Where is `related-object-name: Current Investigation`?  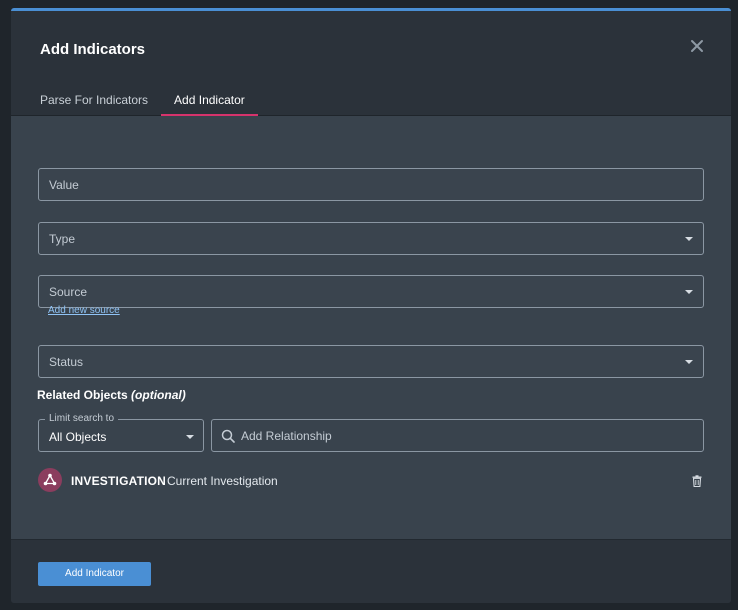
related-object-name: Current Investigation is located at coordinates (222, 481).